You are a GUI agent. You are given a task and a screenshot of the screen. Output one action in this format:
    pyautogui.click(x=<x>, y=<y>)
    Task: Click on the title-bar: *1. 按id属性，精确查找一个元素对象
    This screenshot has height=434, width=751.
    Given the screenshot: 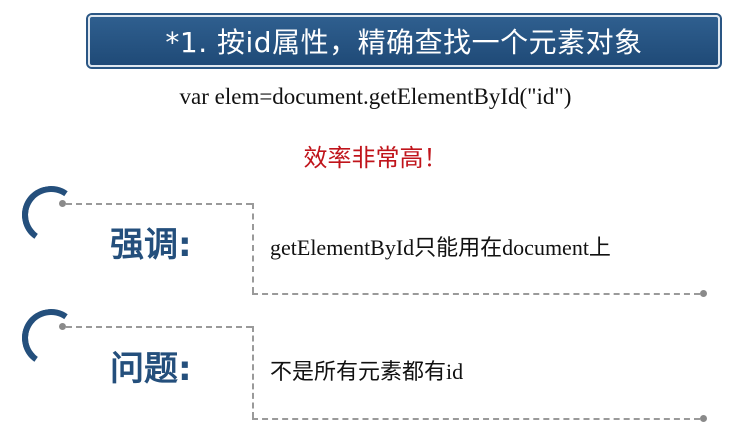 What is the action you would take?
    pyautogui.click(x=404, y=41)
    